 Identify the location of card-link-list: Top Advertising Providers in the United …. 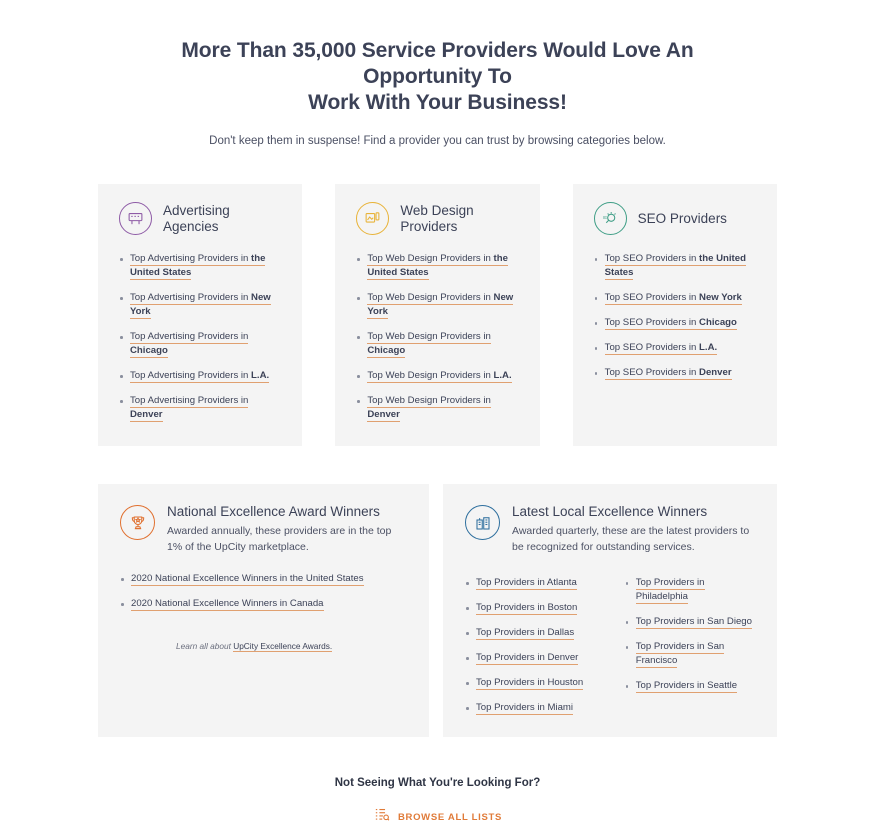
(200, 337).